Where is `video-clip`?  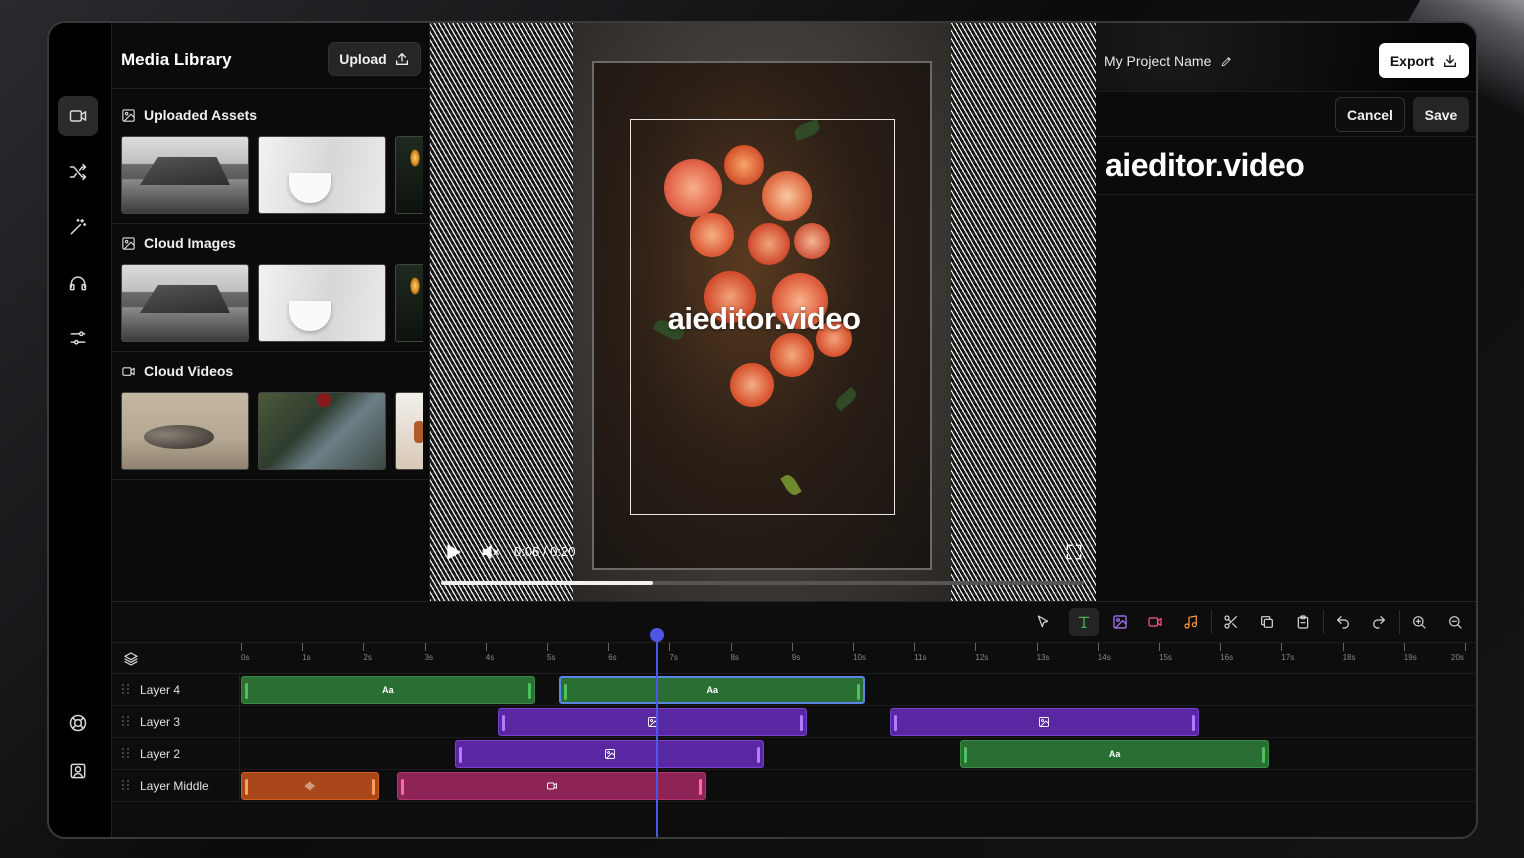
video-clip is located at coordinates (552, 786).